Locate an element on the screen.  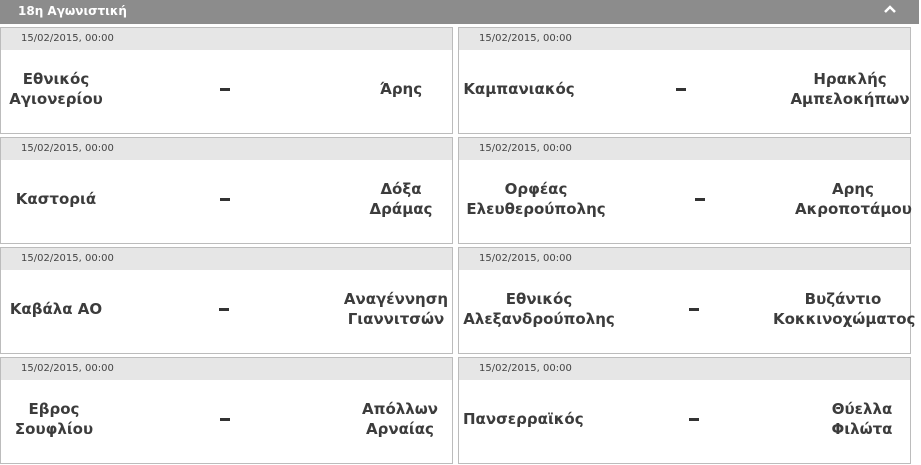
matchday-header: 18η Αγωνιστική is located at coordinates (459, 12).